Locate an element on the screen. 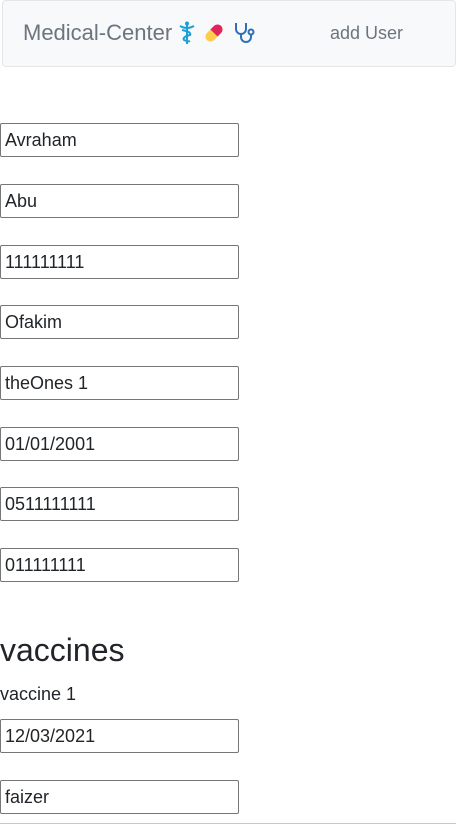 The width and height of the screenshot is (456, 825). last-name-field is located at coordinates (119, 201).